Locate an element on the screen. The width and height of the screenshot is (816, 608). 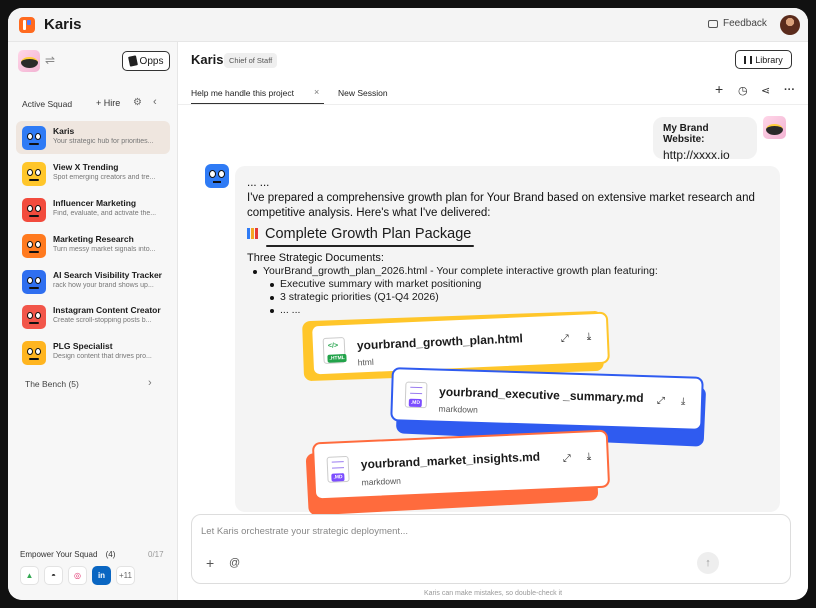
swap-icon: ⇌ is located at coordinates (50, 60).